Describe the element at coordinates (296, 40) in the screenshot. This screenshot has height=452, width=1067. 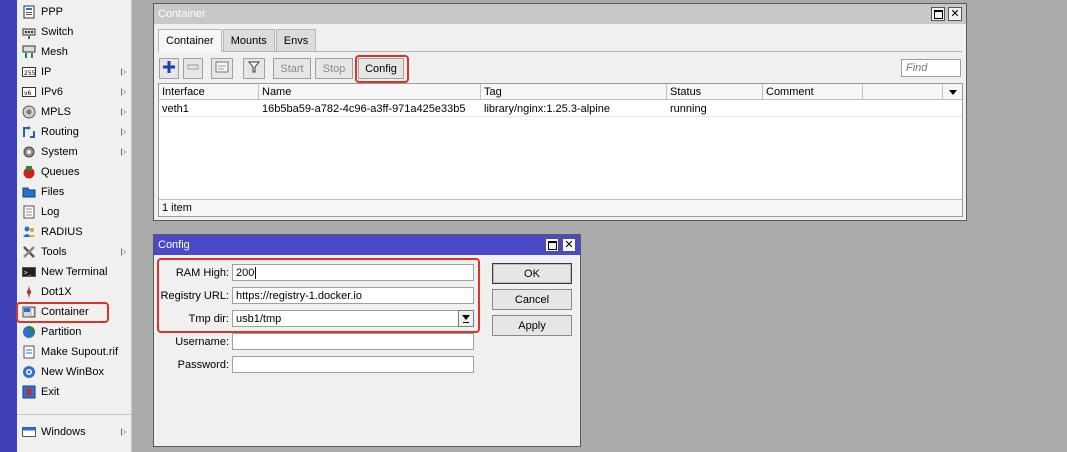
I see `tab-envs: Envs` at that location.